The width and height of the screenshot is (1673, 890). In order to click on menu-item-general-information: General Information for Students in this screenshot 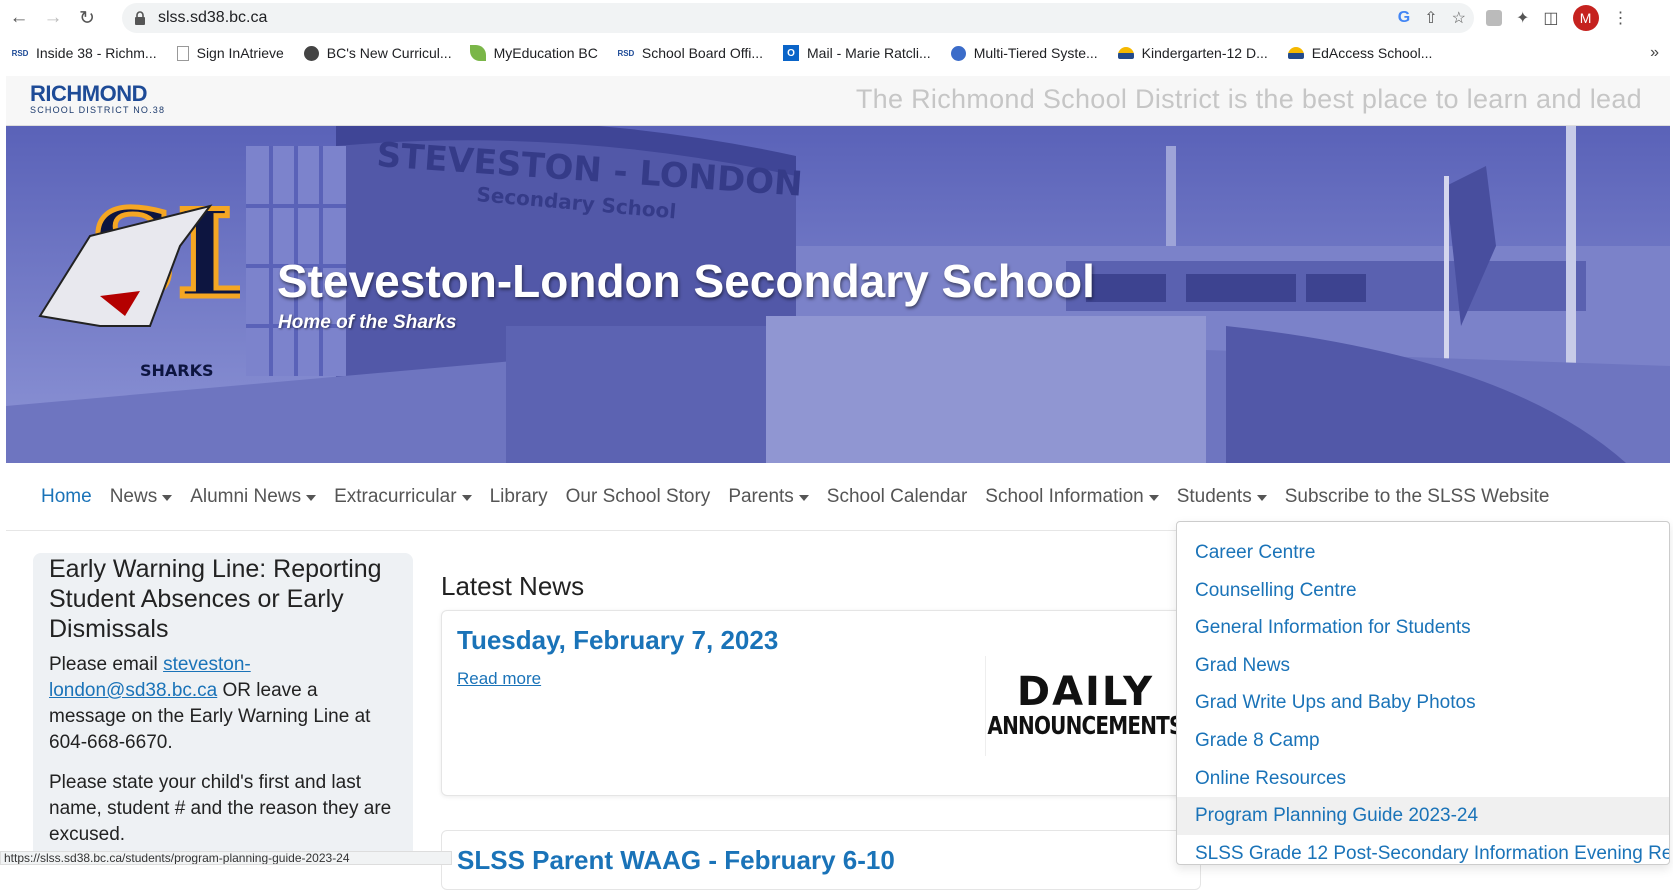, I will do `click(1423, 628)`.